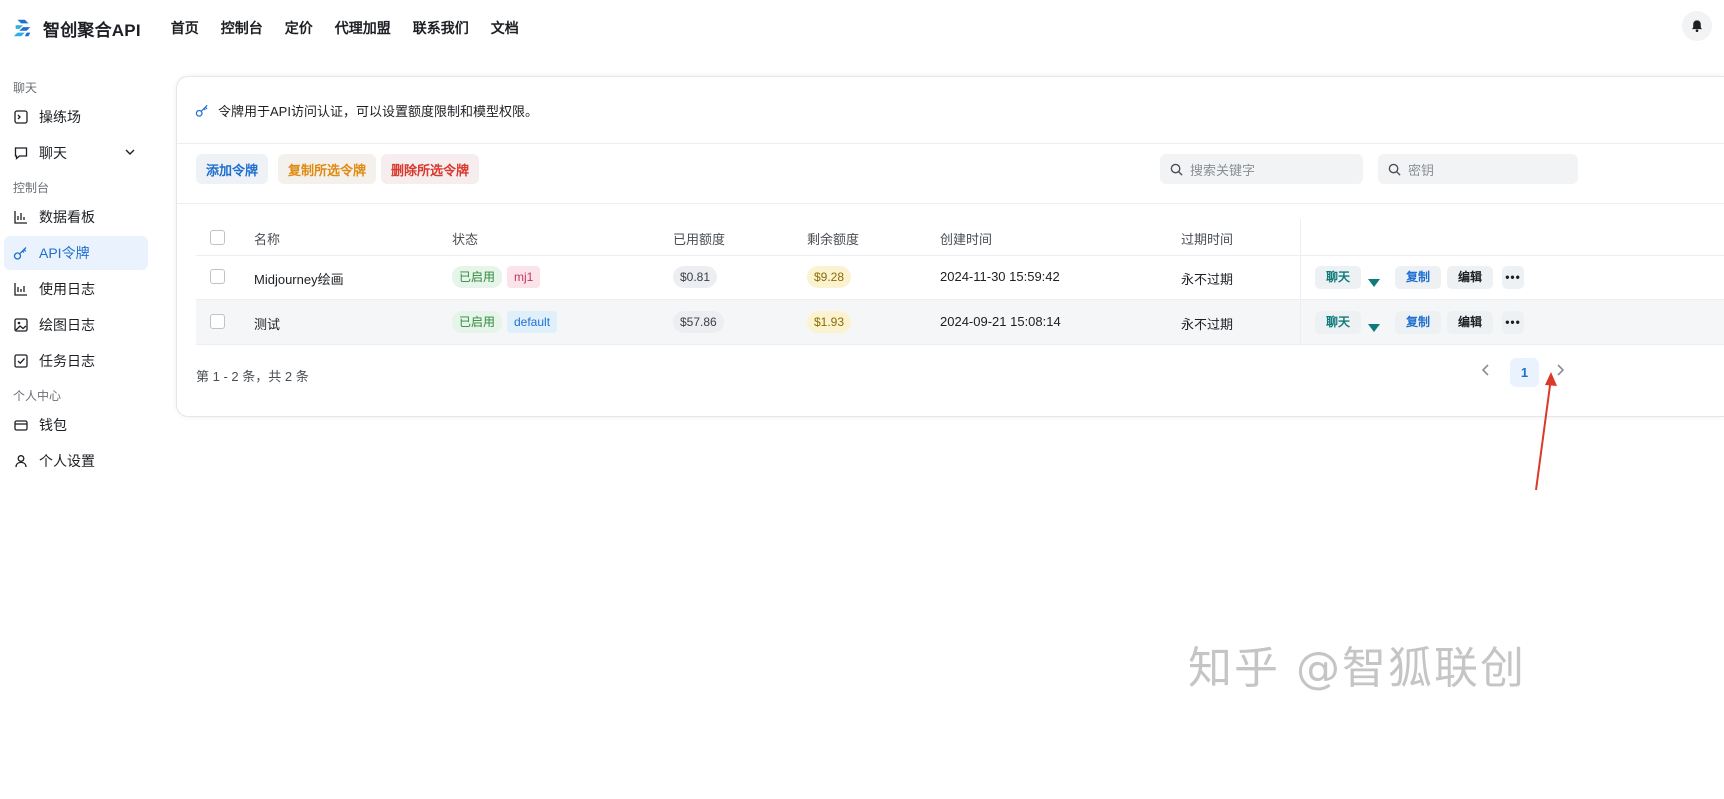 The height and width of the screenshot is (799, 1724). Describe the element at coordinates (92, 30) in the screenshot. I see `app-title: 智创聚合API` at that location.